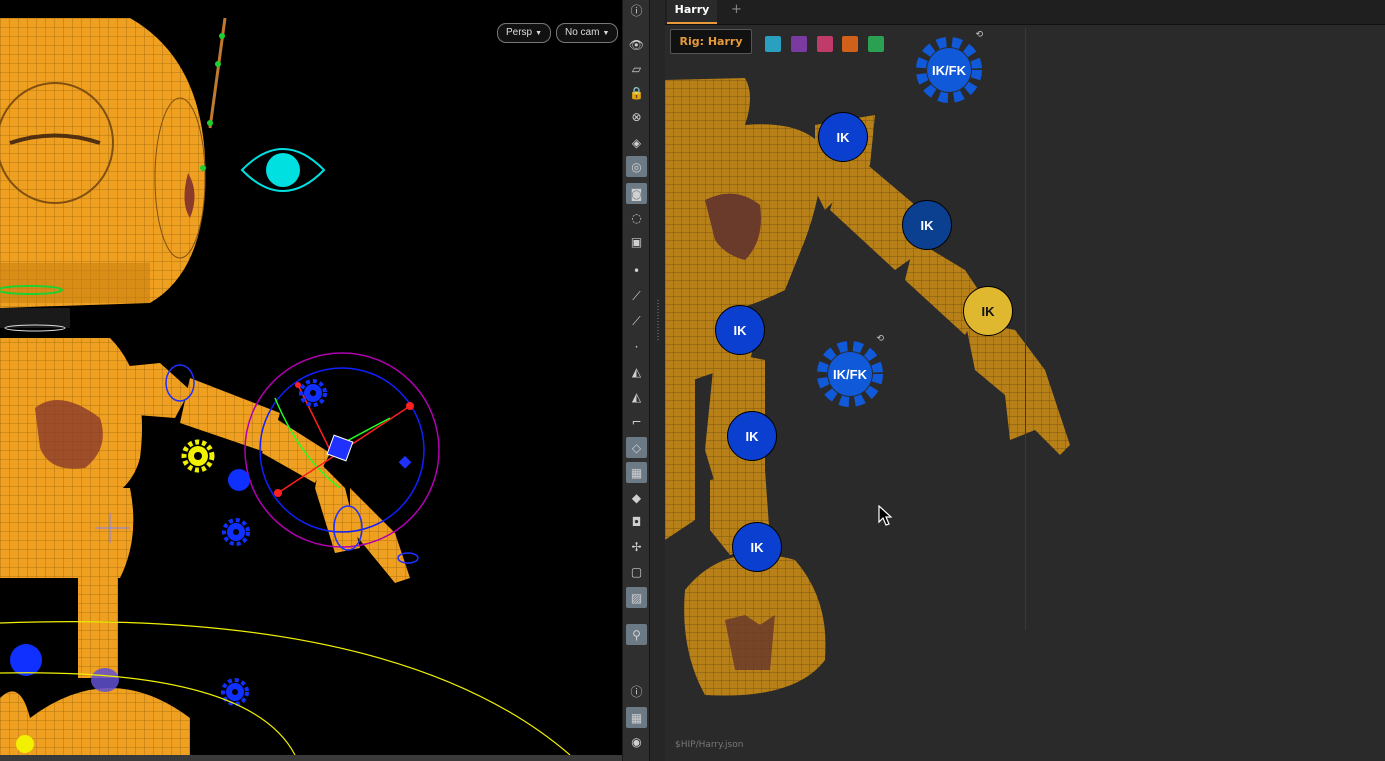 The image size is (1385, 761). I want to click on perspective-dropdown: Persp ▼, so click(524, 33).